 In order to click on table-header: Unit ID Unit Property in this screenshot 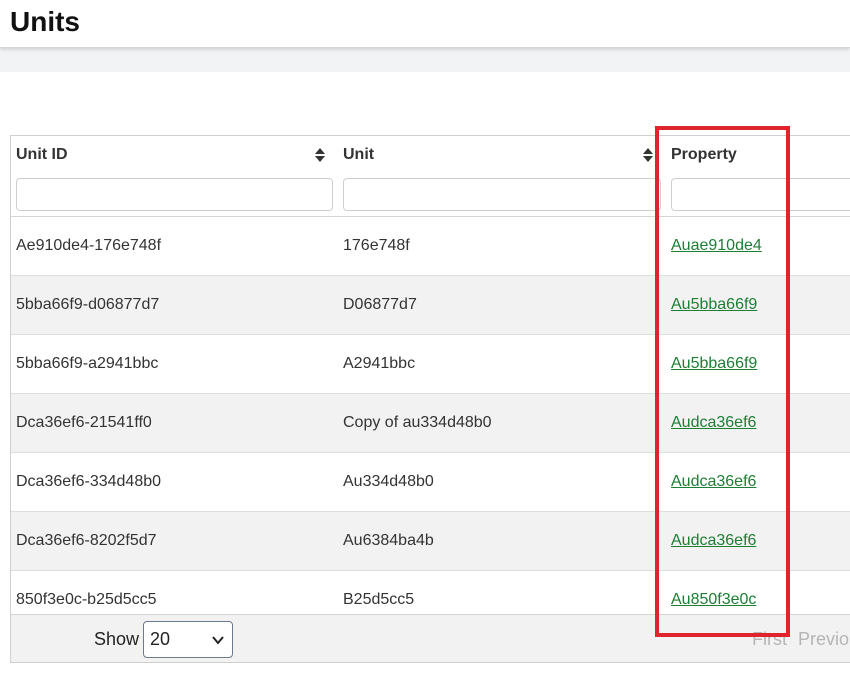, I will do `click(430, 176)`.